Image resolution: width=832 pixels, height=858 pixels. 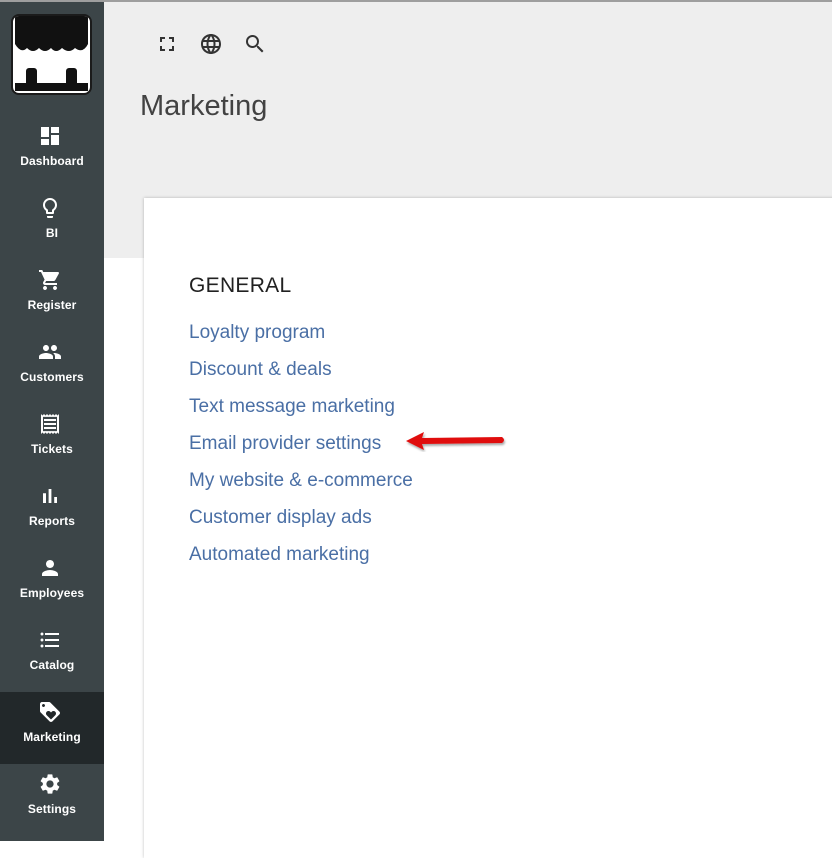 What do you see at coordinates (52, 656) in the screenshot?
I see `sidebar-item-catalog: Catalog` at bounding box center [52, 656].